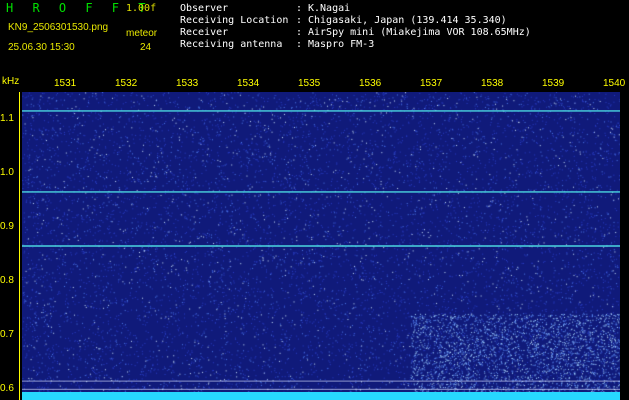  Describe the element at coordinates (19, 246) in the screenshot. I see `y-axis-line` at that location.